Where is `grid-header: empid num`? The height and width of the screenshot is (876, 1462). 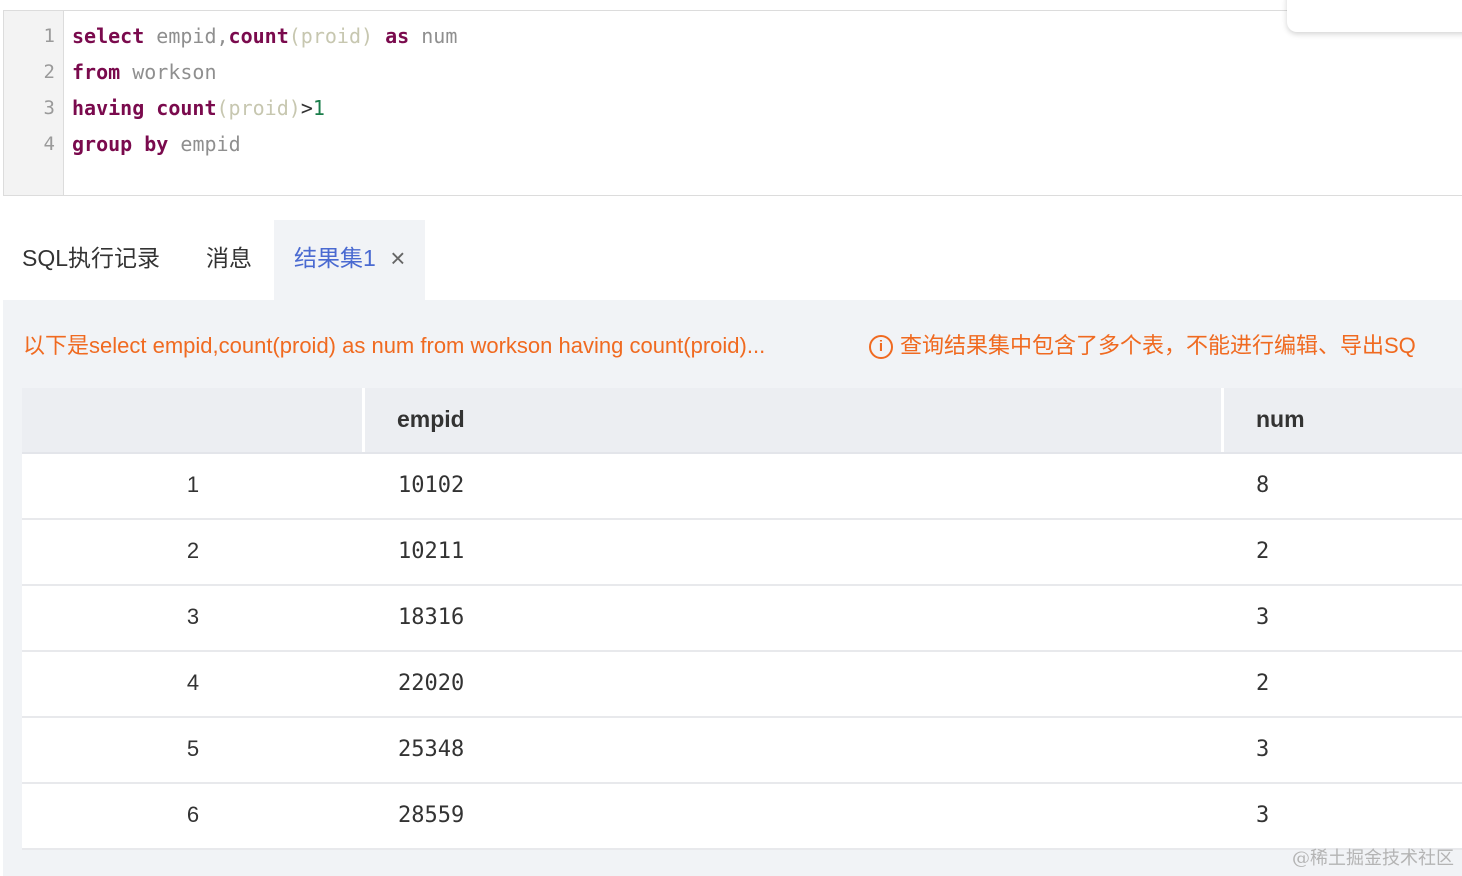 grid-header: empid num is located at coordinates (742, 421).